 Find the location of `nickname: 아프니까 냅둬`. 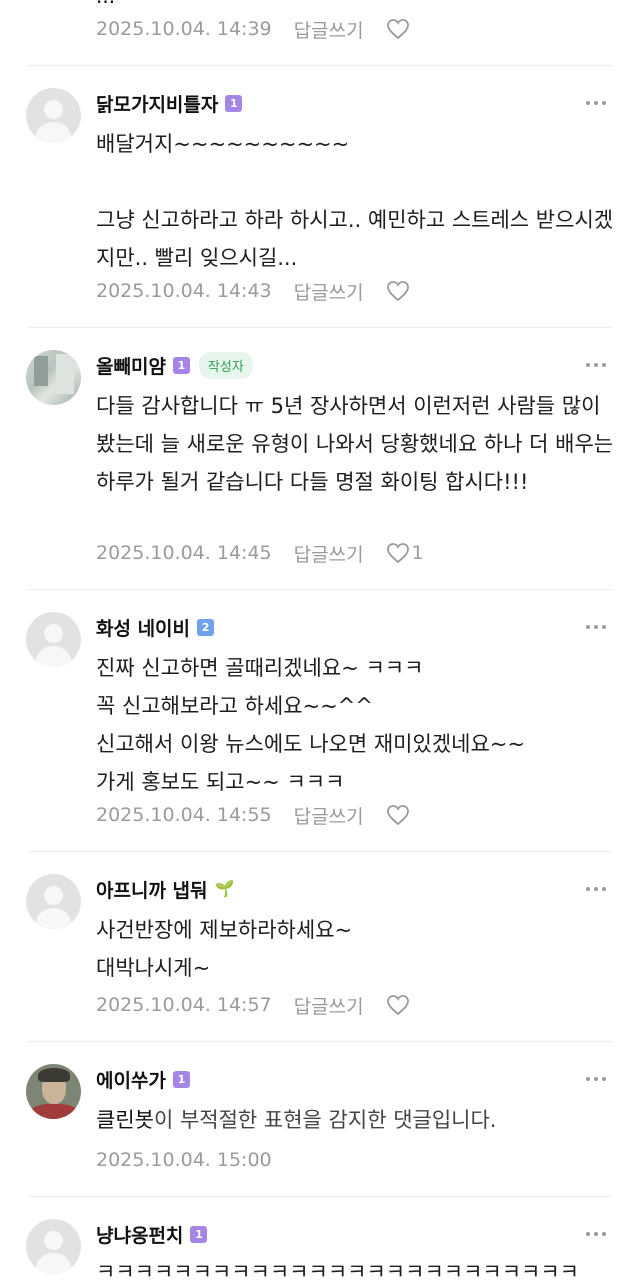

nickname: 아프니까 냅둬 is located at coordinates (152, 889).